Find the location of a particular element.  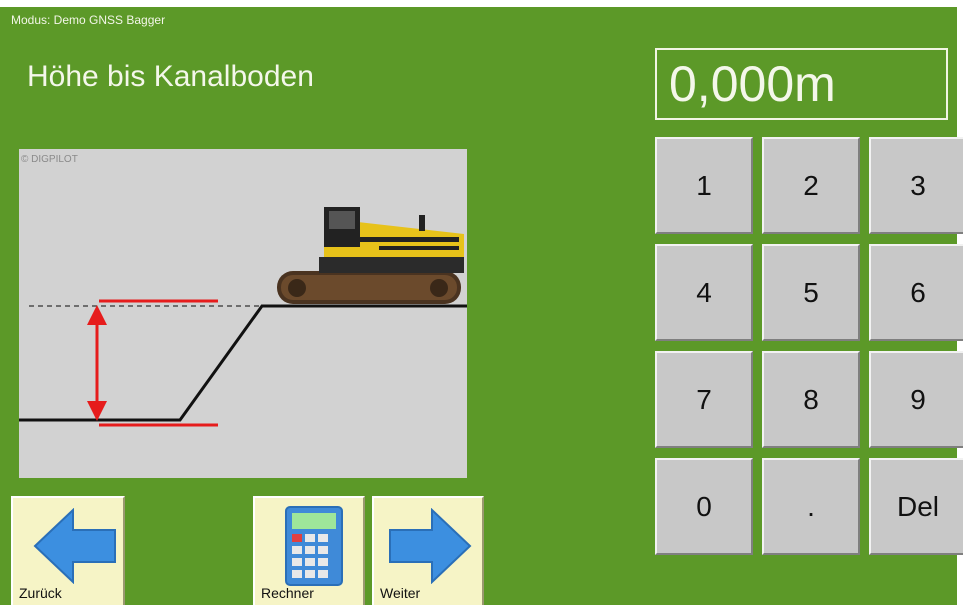

key-delete: Del is located at coordinates (916, 506).